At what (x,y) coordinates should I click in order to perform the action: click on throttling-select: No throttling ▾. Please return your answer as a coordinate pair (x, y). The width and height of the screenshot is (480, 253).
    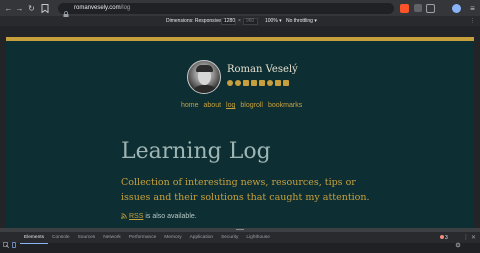
    Looking at the image, I should click on (301, 21).